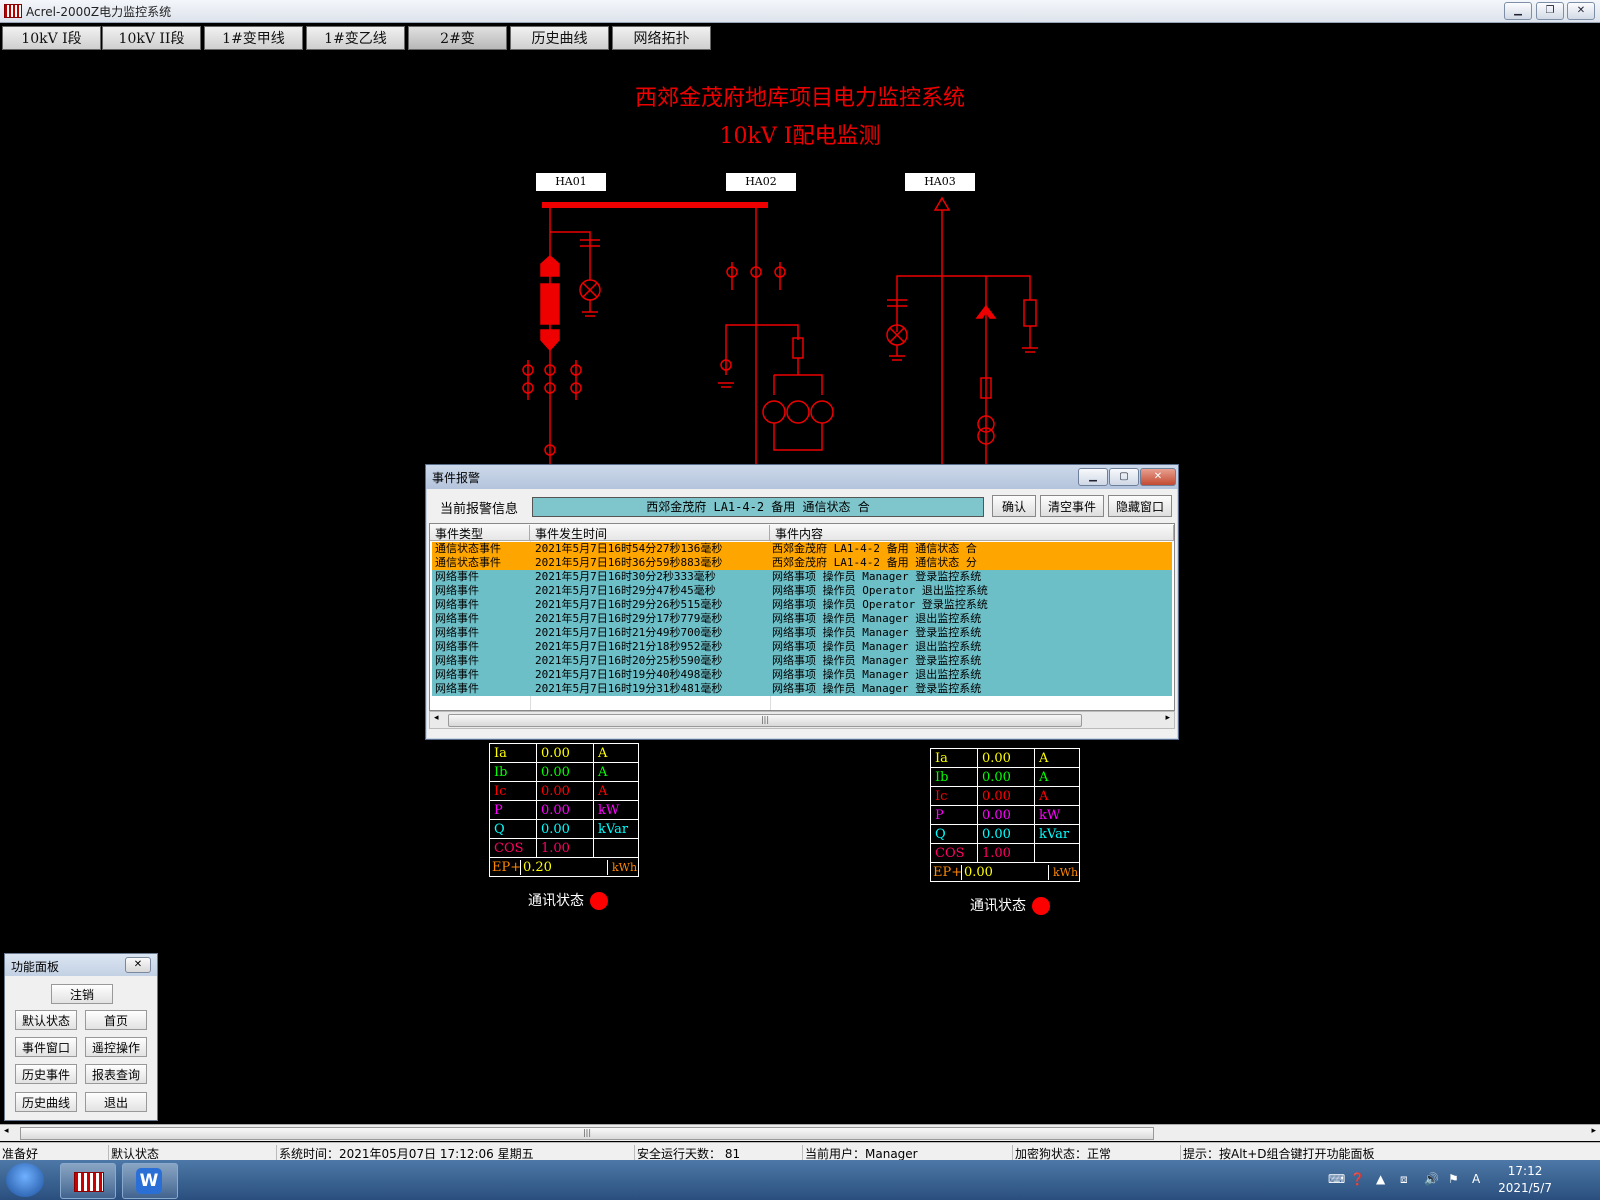 The image size is (1600, 1200). I want to click on volume-icon: 🔊, so click(1431, 1179).